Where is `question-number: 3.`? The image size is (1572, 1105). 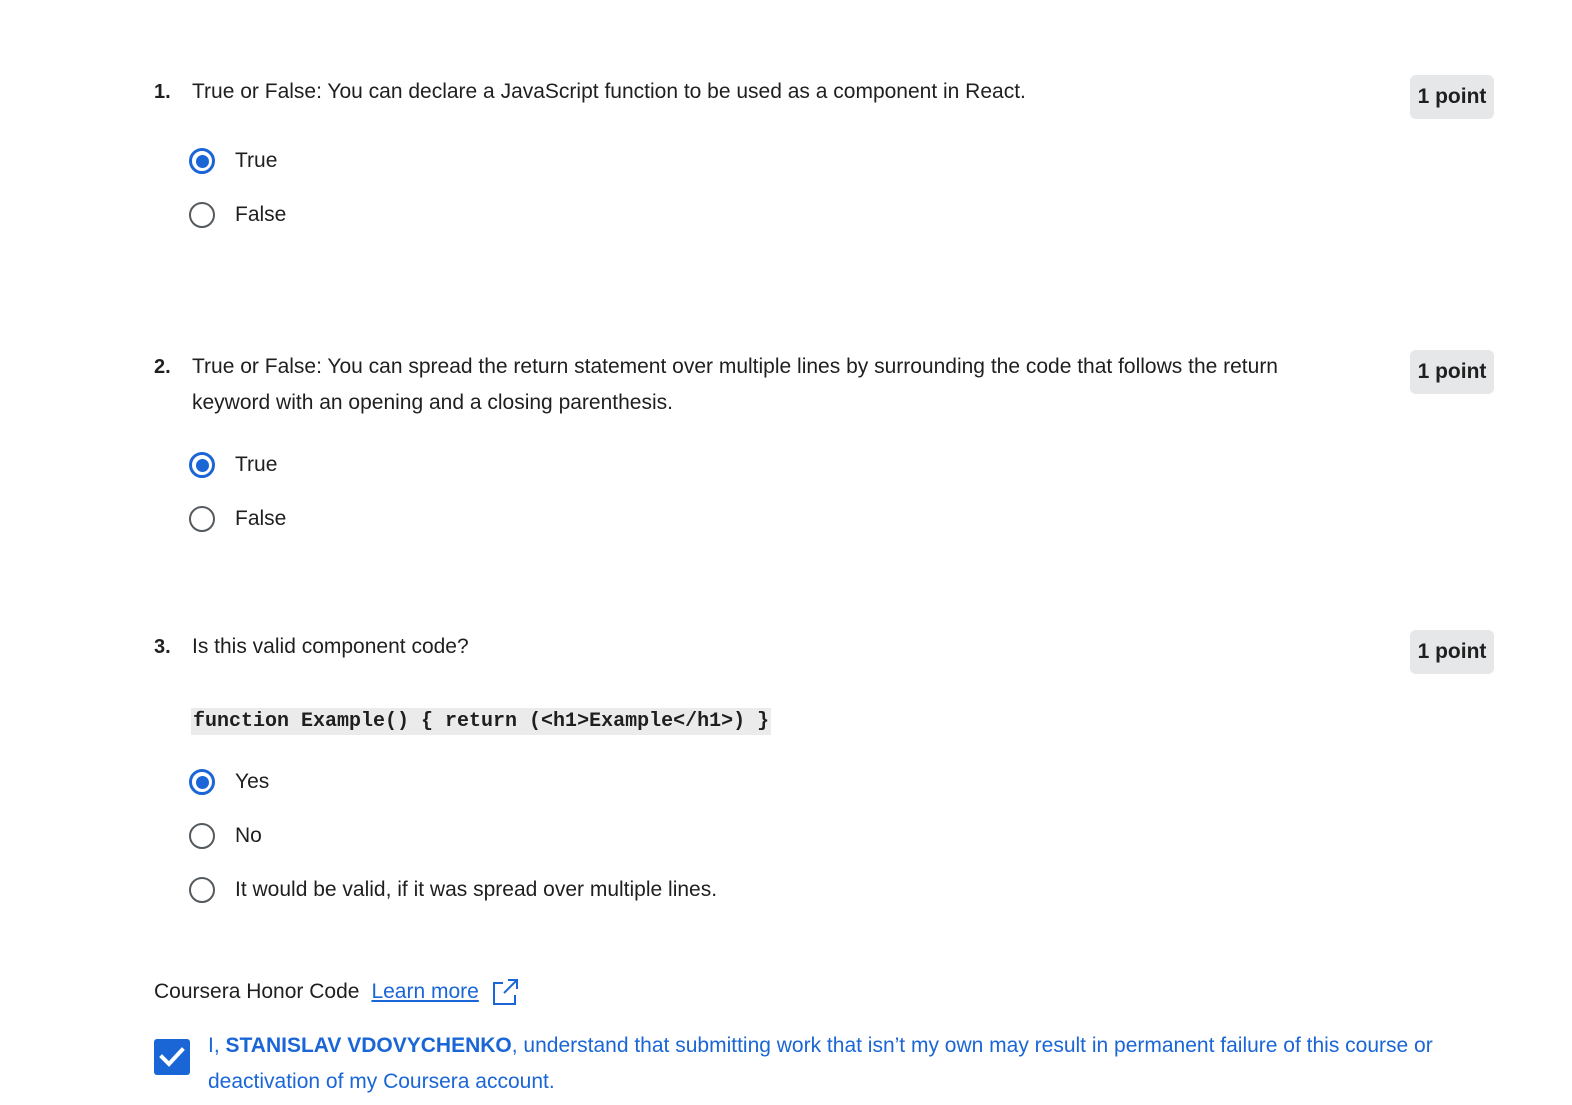
question-number: 3. is located at coordinates (162, 647).